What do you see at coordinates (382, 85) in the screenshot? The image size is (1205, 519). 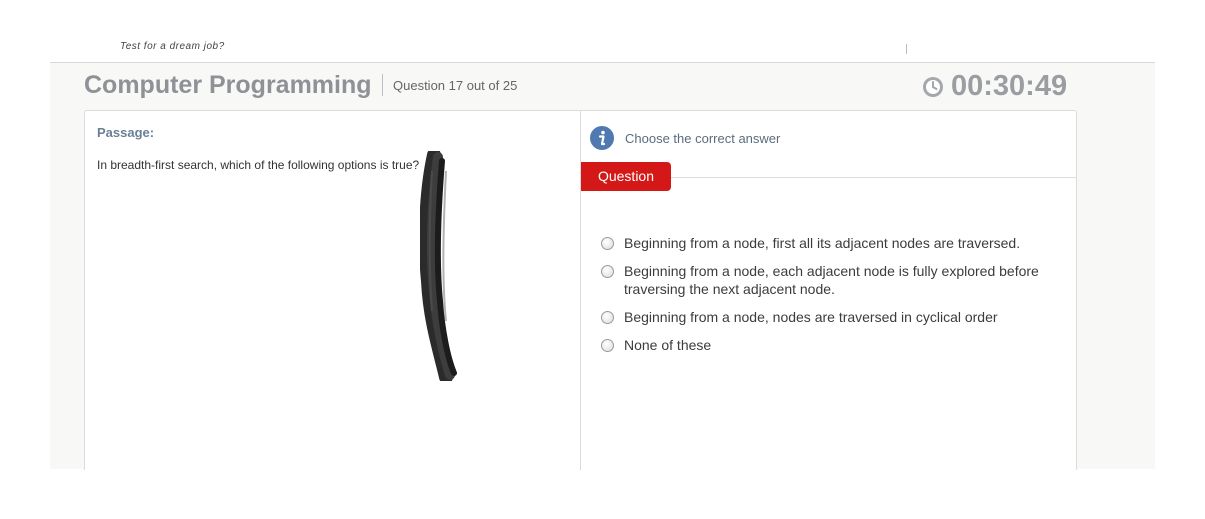 I see `title-divider` at bounding box center [382, 85].